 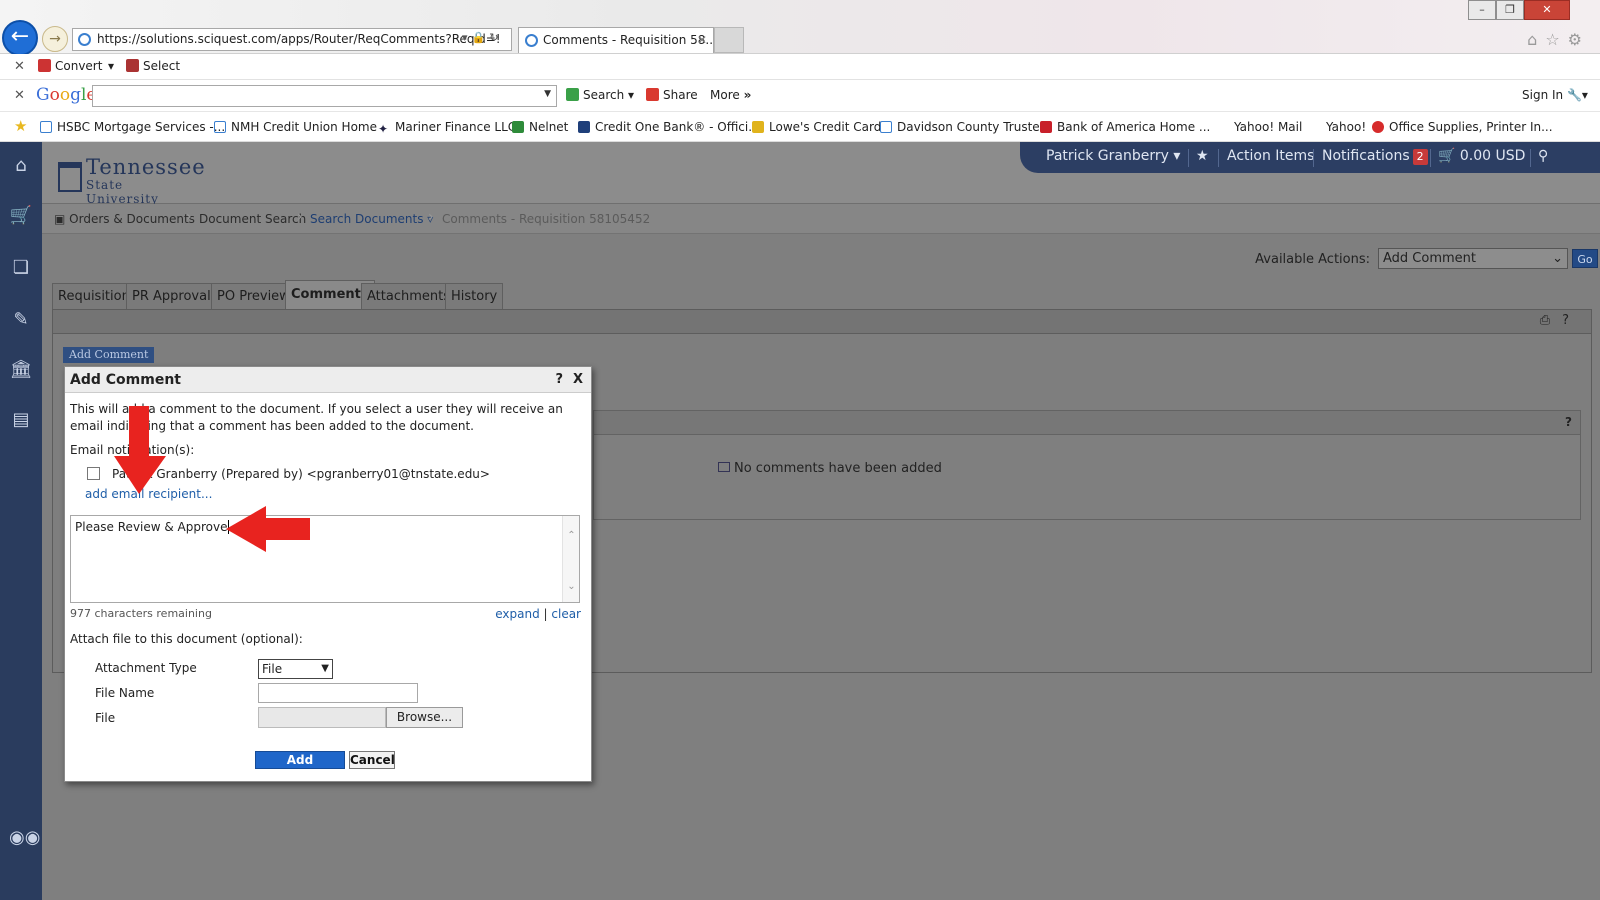 I want to click on documents-small-icon: ▣, so click(x=60, y=219).